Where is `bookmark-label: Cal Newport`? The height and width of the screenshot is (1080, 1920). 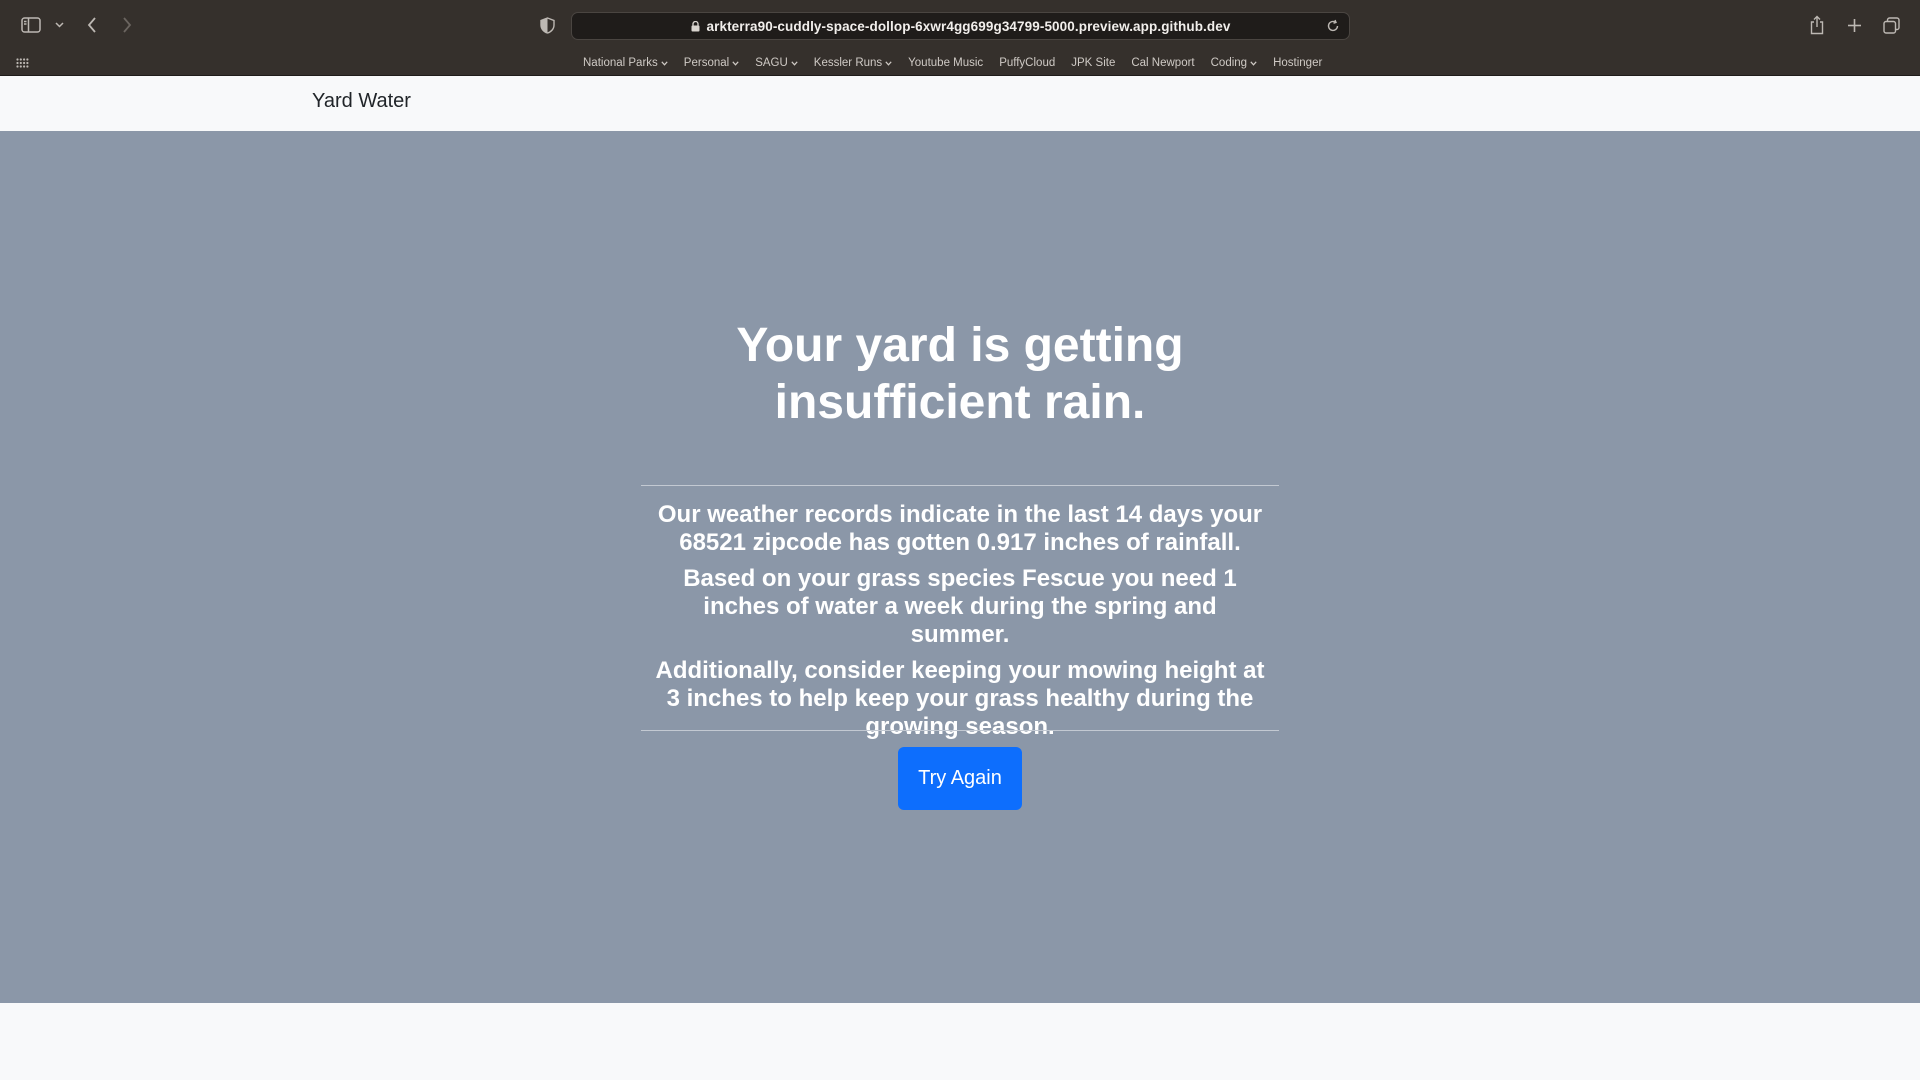 bookmark-label: Cal Newport is located at coordinates (1163, 63).